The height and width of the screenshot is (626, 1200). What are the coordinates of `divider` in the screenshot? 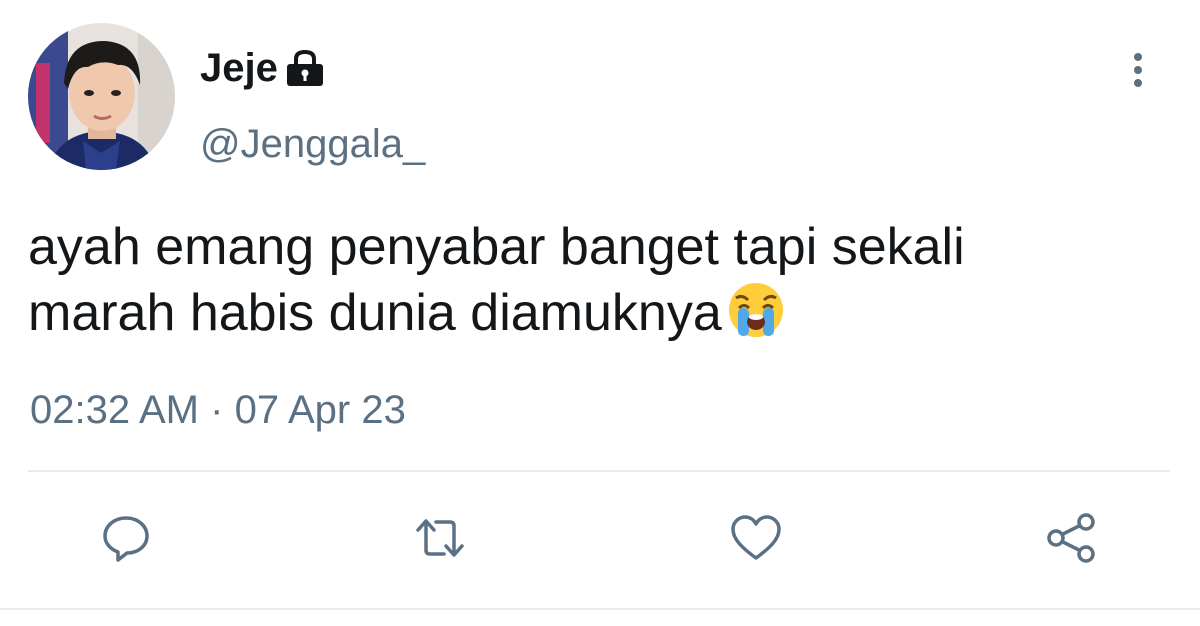 It's located at (599, 471).